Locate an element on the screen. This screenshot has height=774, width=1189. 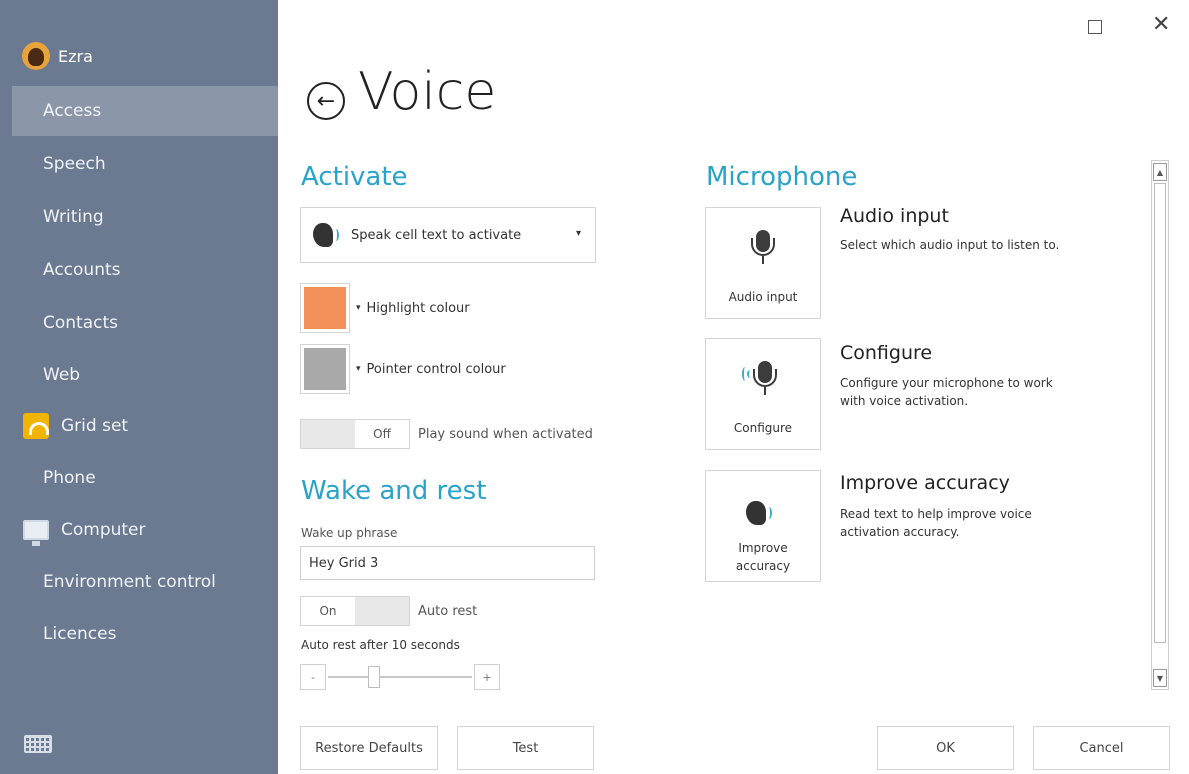
close-button: ✕ is located at coordinates (1161, 24).